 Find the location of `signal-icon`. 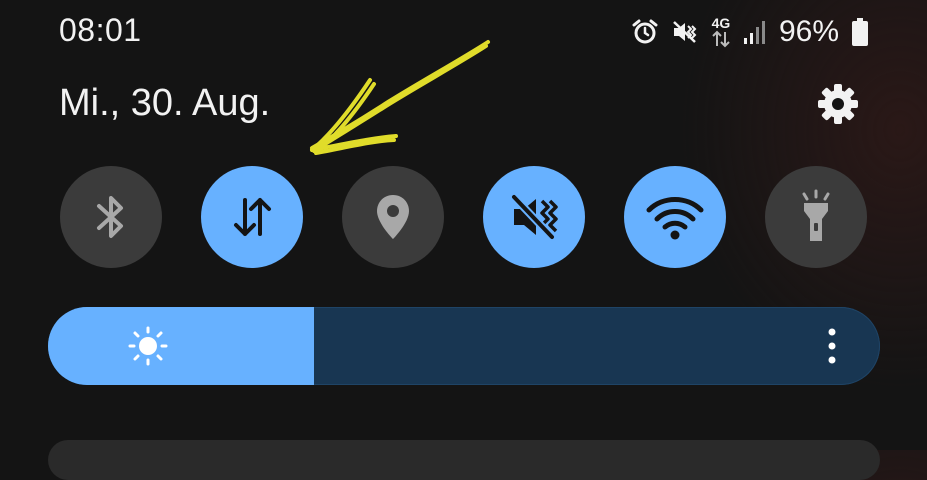

signal-icon is located at coordinates (755, 32).